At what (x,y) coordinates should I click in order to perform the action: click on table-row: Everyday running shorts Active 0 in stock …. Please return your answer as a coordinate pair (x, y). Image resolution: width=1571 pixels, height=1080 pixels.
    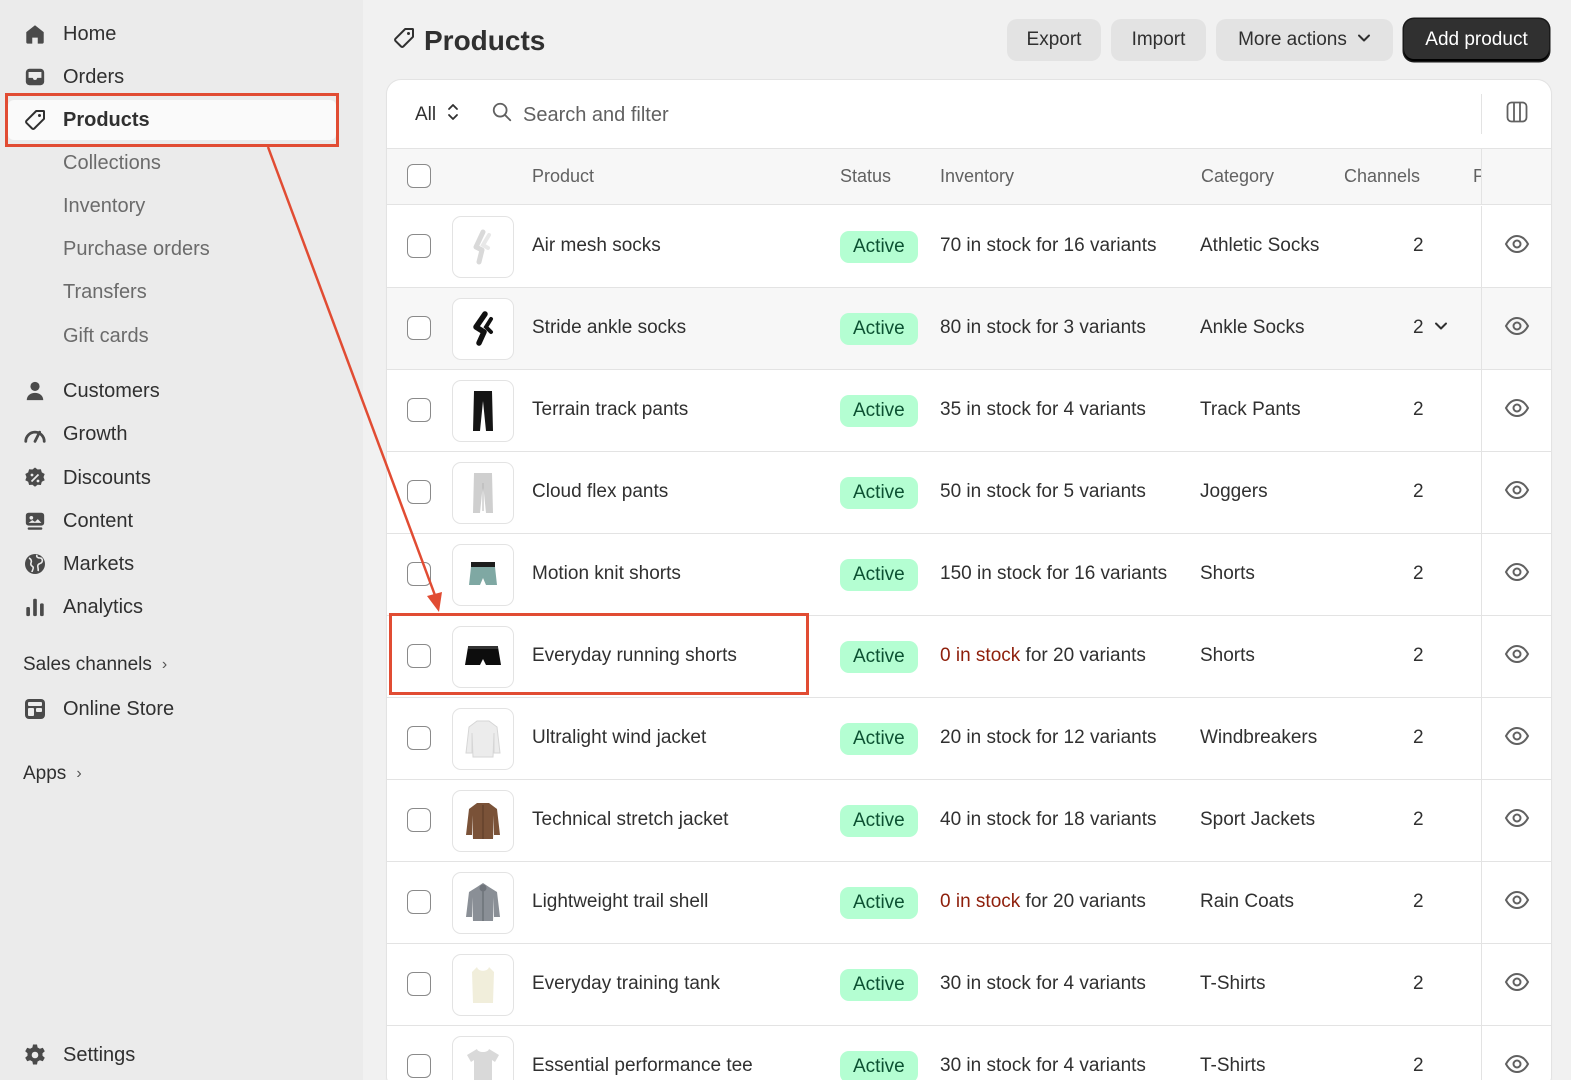
    Looking at the image, I should click on (969, 657).